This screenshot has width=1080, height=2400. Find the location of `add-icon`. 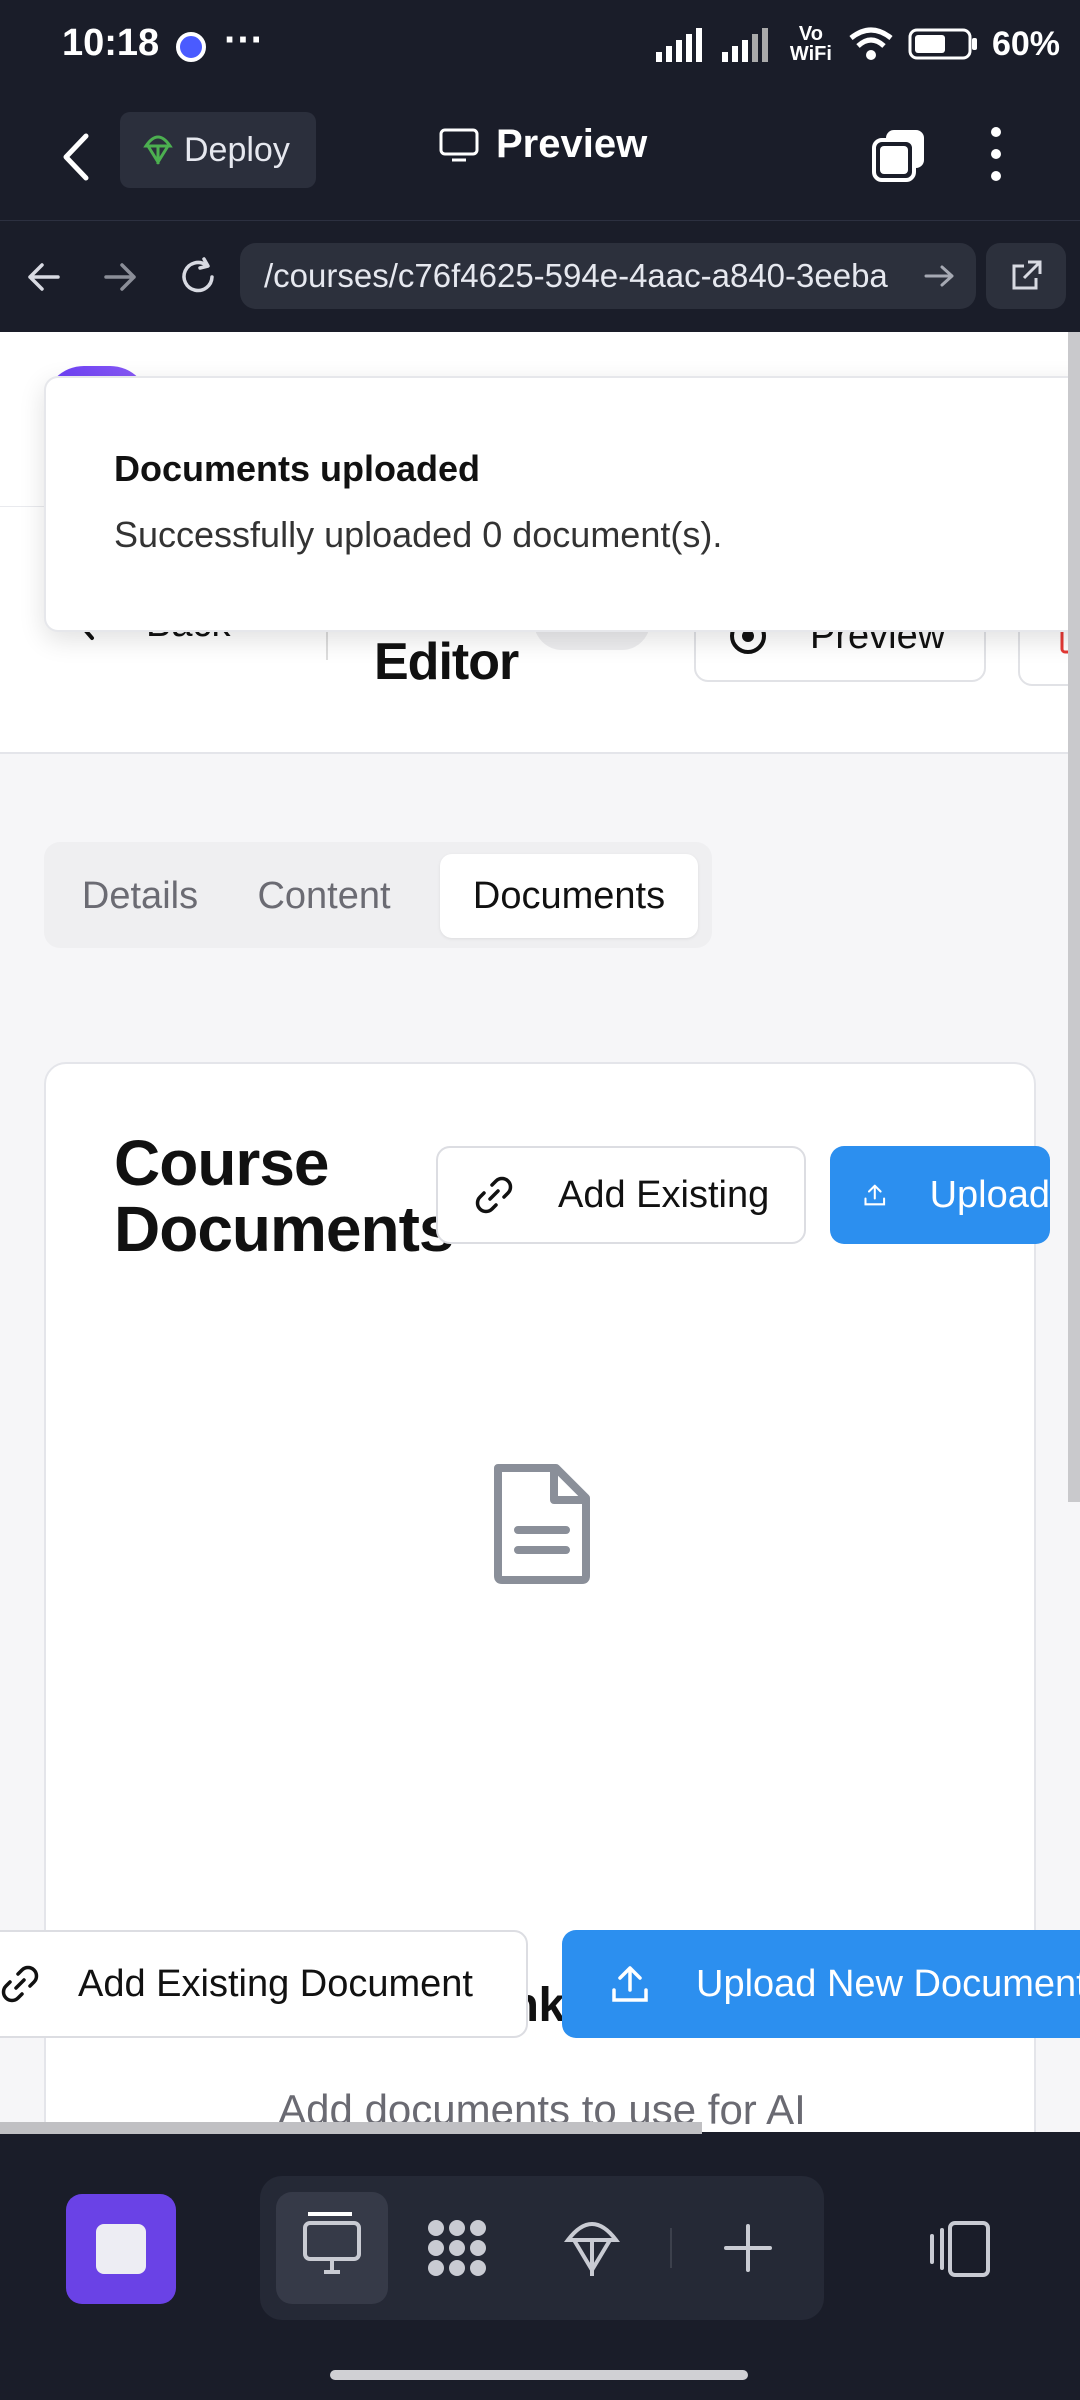

add-icon is located at coordinates (748, 2248).